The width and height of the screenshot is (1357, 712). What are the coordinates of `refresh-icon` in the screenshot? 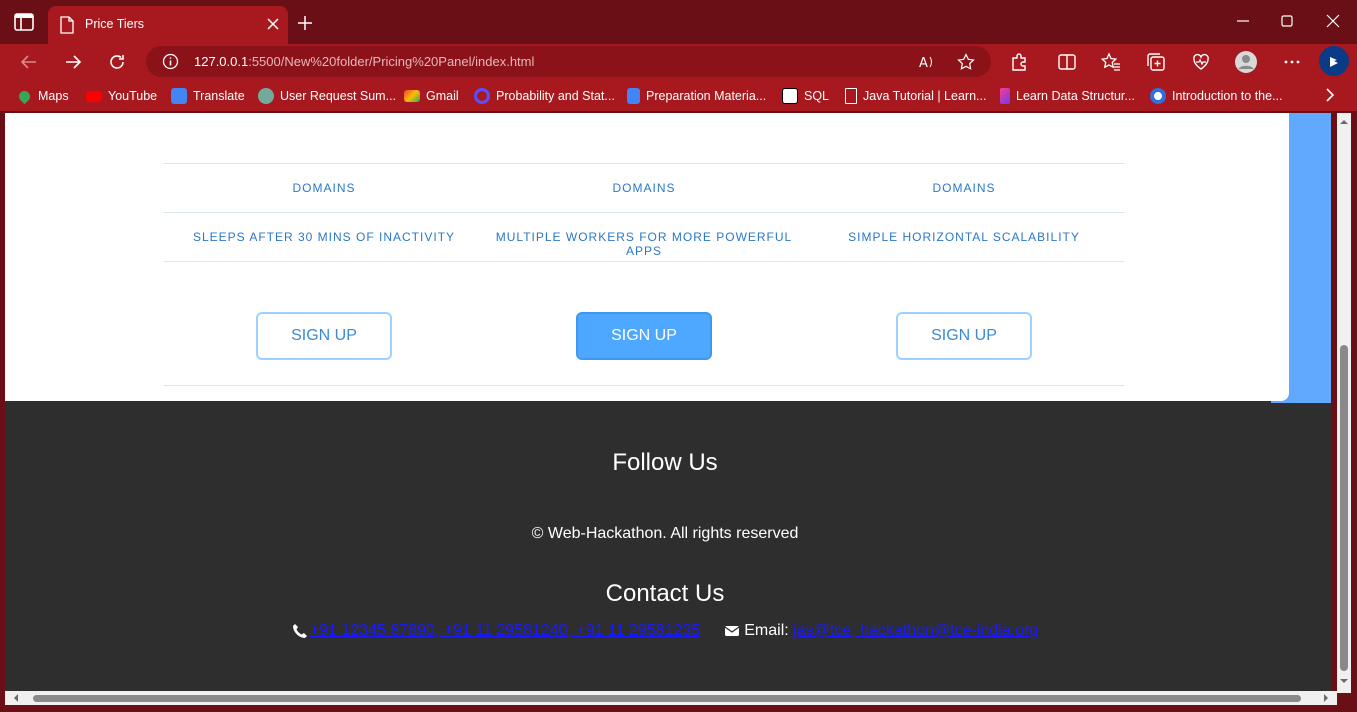 It's located at (117, 62).